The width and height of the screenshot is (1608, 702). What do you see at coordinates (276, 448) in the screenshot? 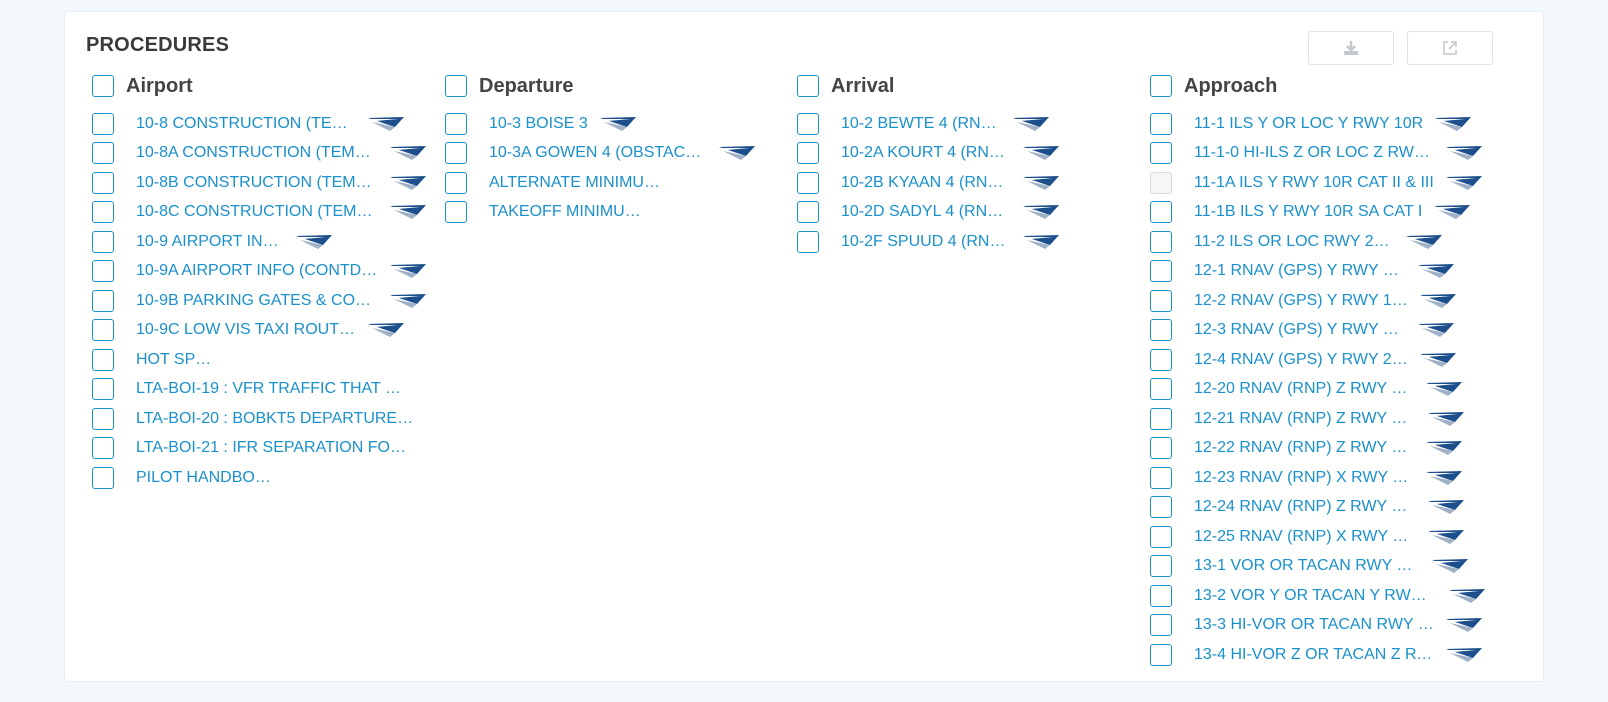
I see `procedure-link: LTA-BOI-21 : IFR SEPARATION FOR TRAFFIC` at bounding box center [276, 448].